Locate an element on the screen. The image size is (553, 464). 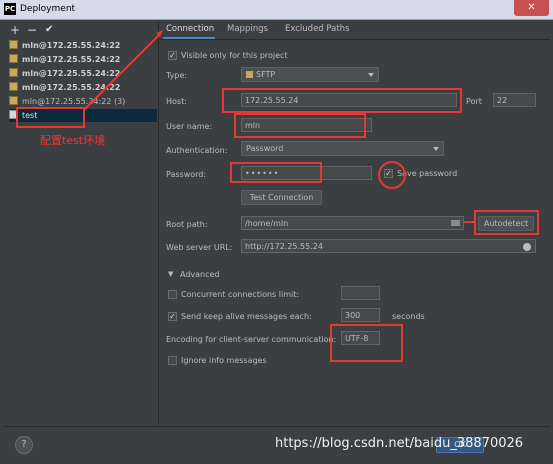
concurrent-connections-label: Concurrent connections limit: is located at coordinates (240, 294).